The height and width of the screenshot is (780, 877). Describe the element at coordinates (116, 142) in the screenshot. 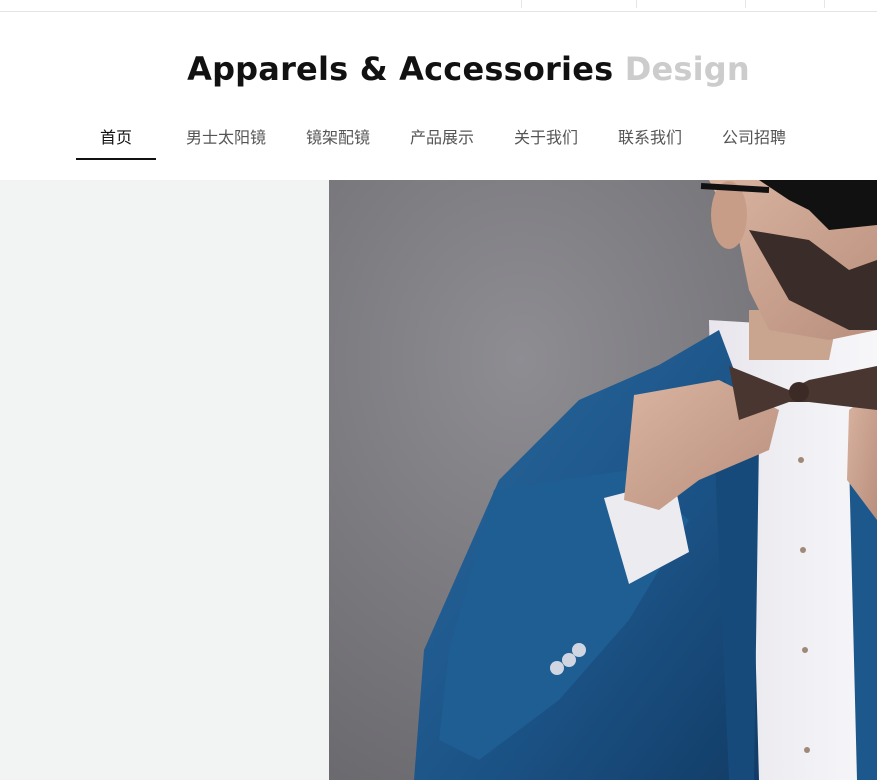

I see `nav-item-home: 首页` at that location.